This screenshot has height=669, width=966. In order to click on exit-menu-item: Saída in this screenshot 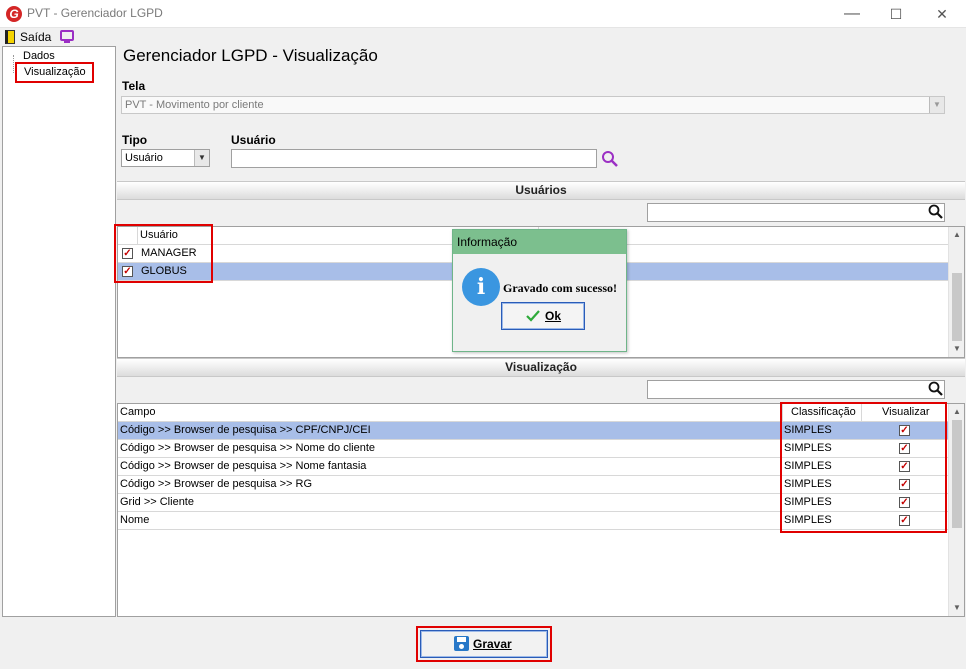, I will do `click(26, 37)`.